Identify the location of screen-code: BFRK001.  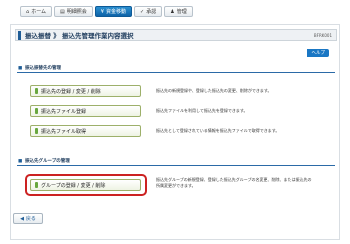
(322, 35).